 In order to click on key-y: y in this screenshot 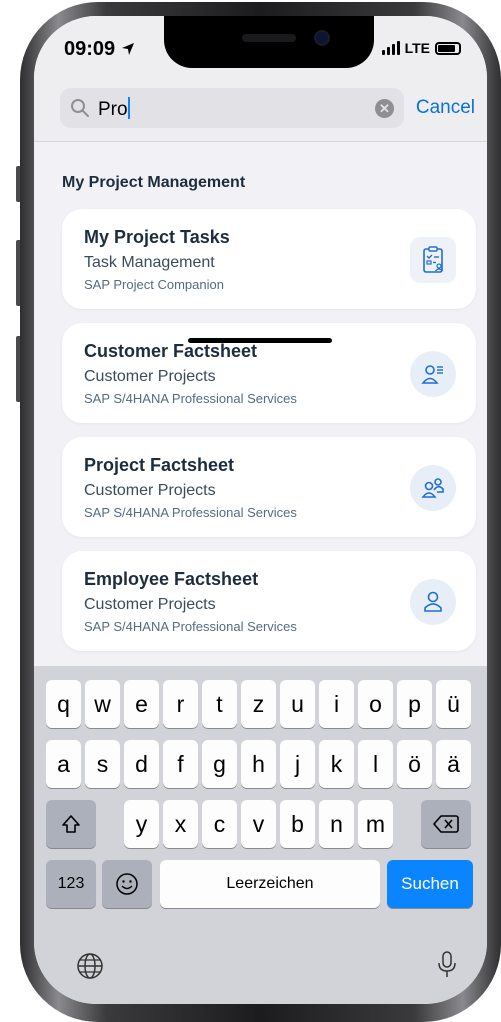, I will do `click(141, 824)`.